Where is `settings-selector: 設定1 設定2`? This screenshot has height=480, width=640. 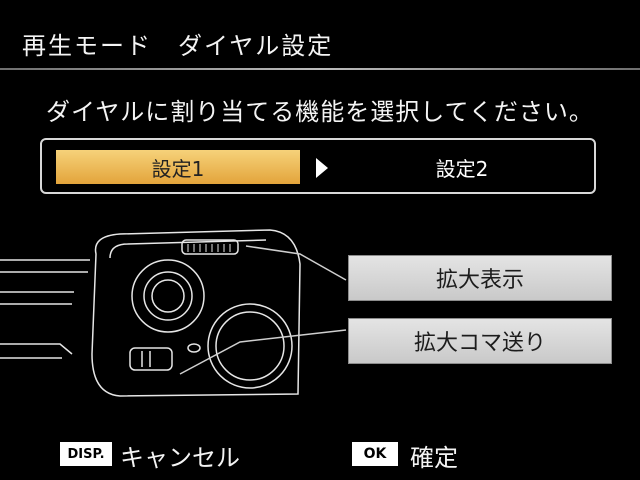
settings-selector: 設定1 設定2 is located at coordinates (318, 166).